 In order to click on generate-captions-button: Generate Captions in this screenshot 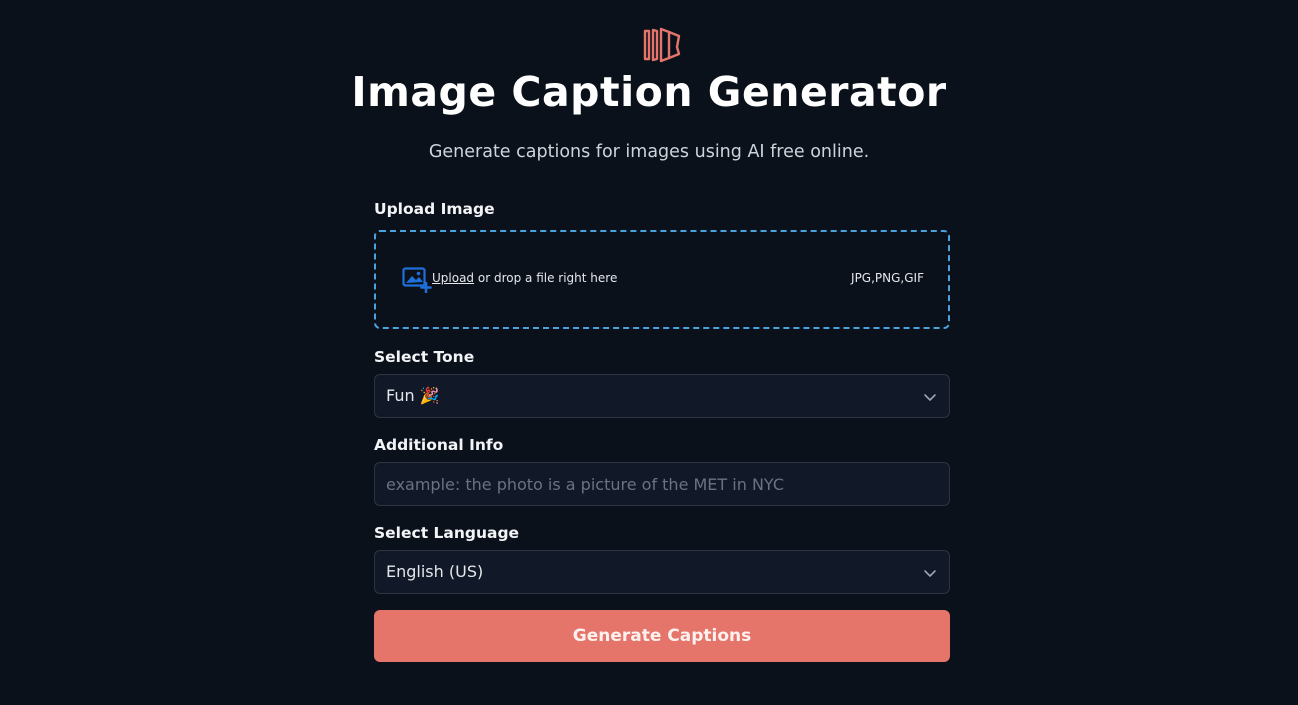, I will do `click(662, 636)`.